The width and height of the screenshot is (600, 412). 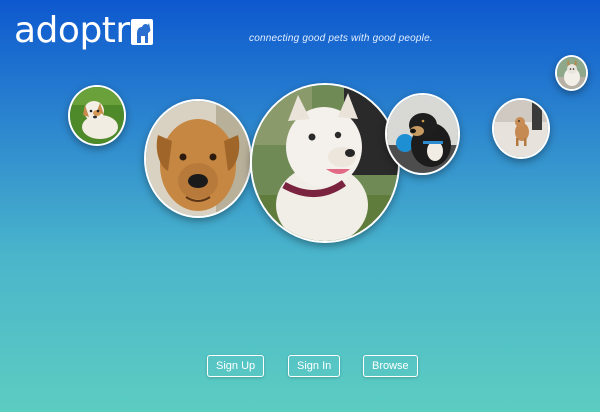 I want to click on black-tan-dog-with-ball-photo, so click(x=422, y=134).